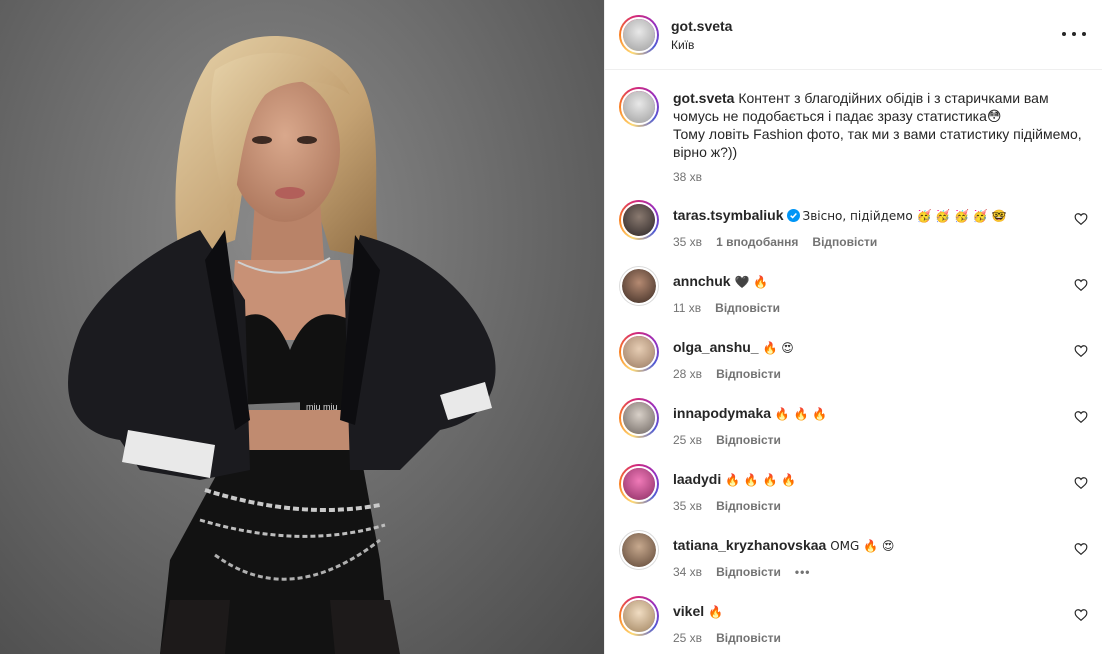  What do you see at coordinates (701, 45) in the screenshot?
I see `post-location: Київ` at bounding box center [701, 45].